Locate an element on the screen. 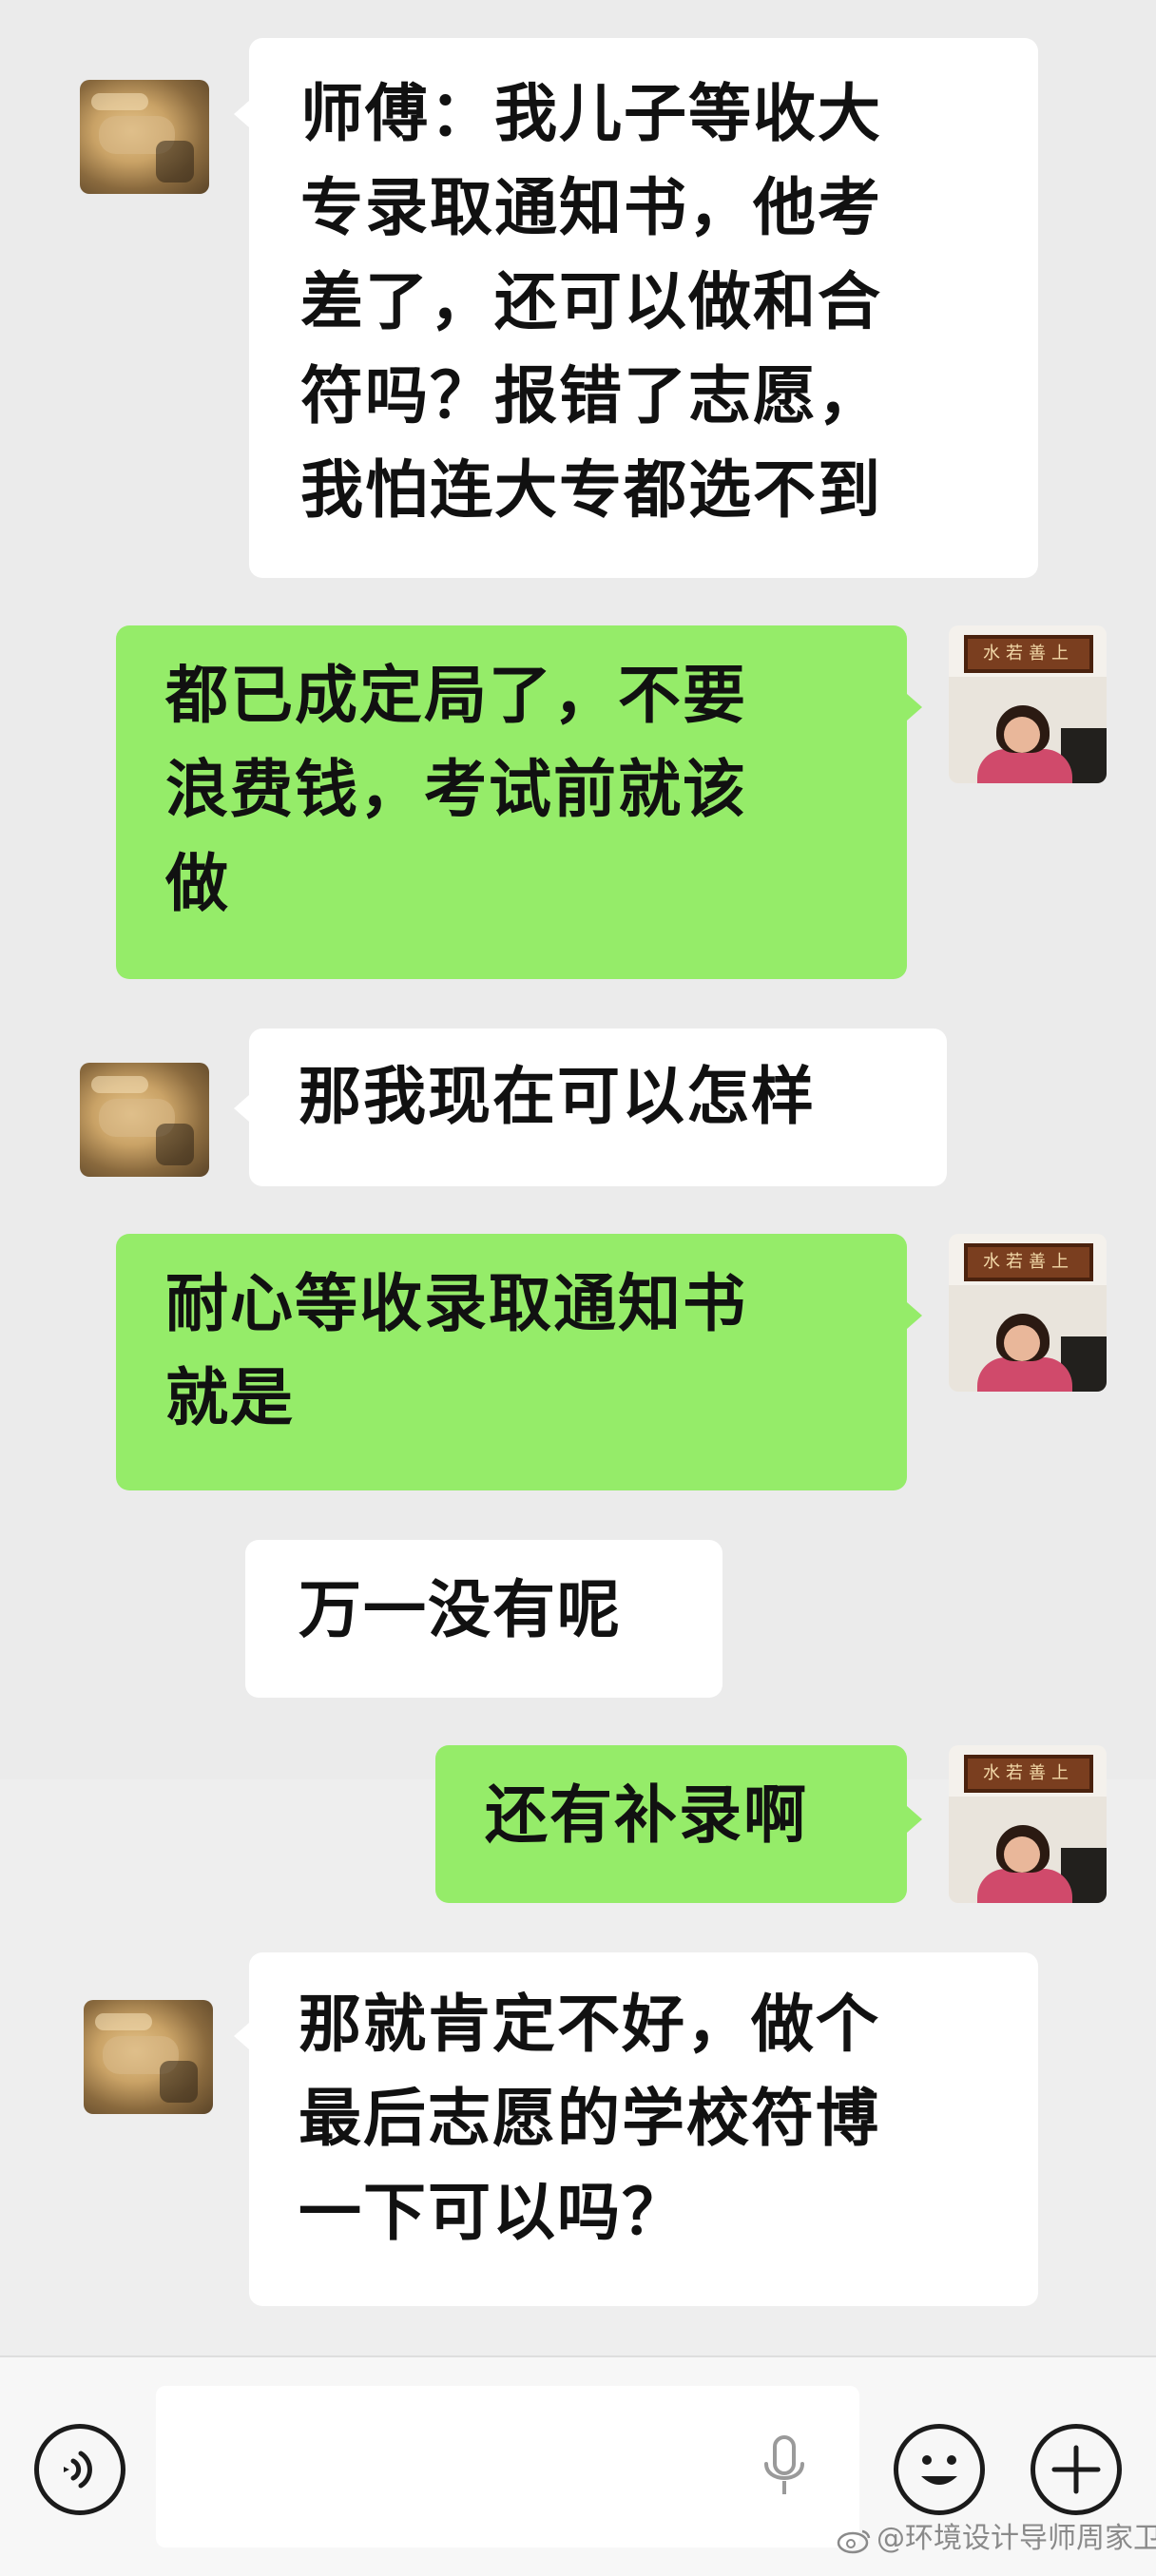  message-bubble-outgoing: 还有补录啊 is located at coordinates (671, 1824).